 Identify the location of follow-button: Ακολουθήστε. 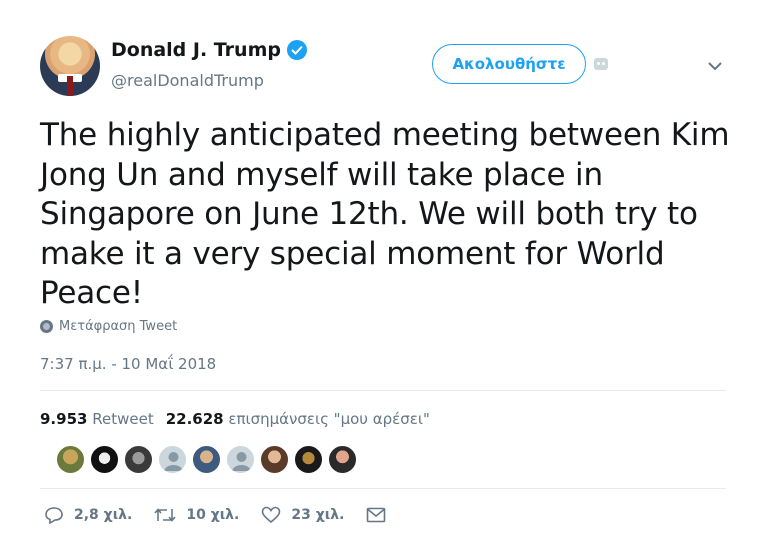
(509, 64).